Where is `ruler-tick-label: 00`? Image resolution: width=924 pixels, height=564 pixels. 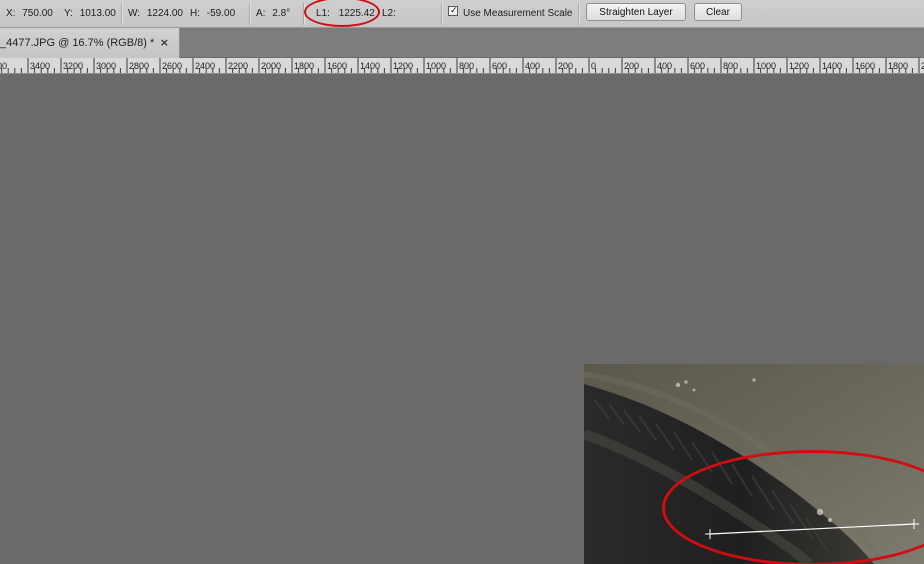
ruler-tick-label: 00 is located at coordinates (3, 66).